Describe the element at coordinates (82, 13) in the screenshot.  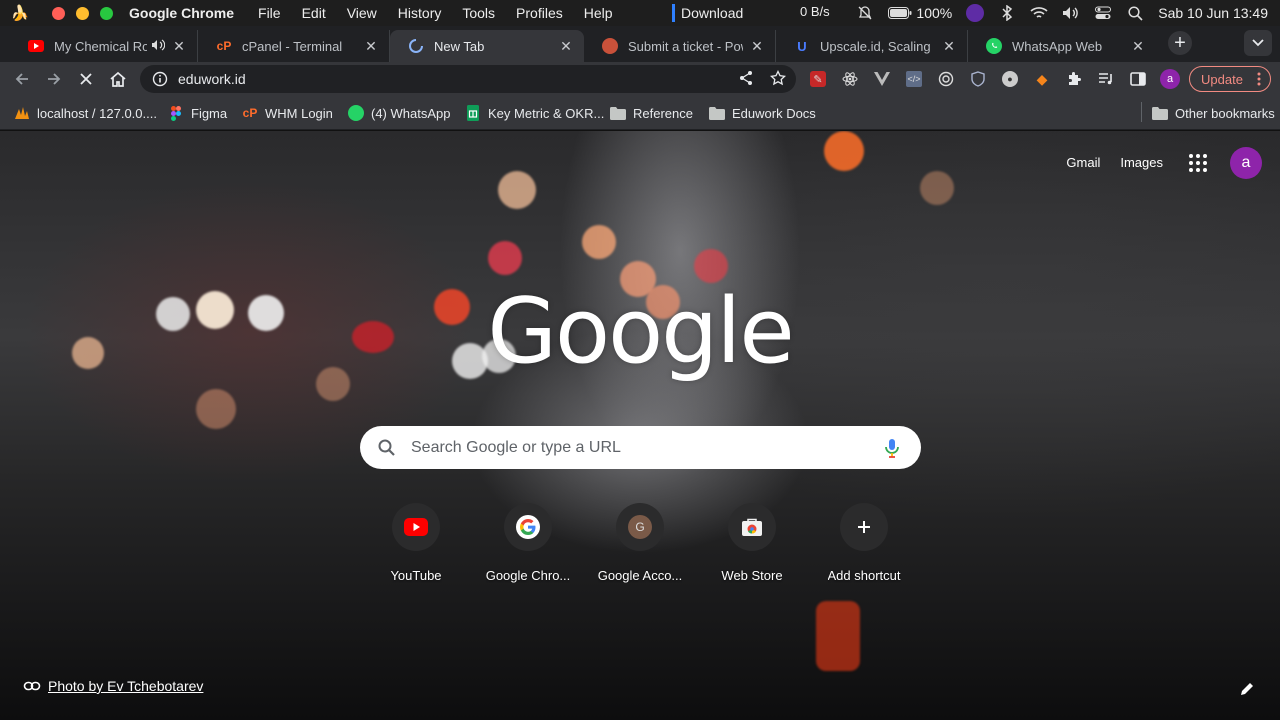
I see `minimize-window-button` at that location.